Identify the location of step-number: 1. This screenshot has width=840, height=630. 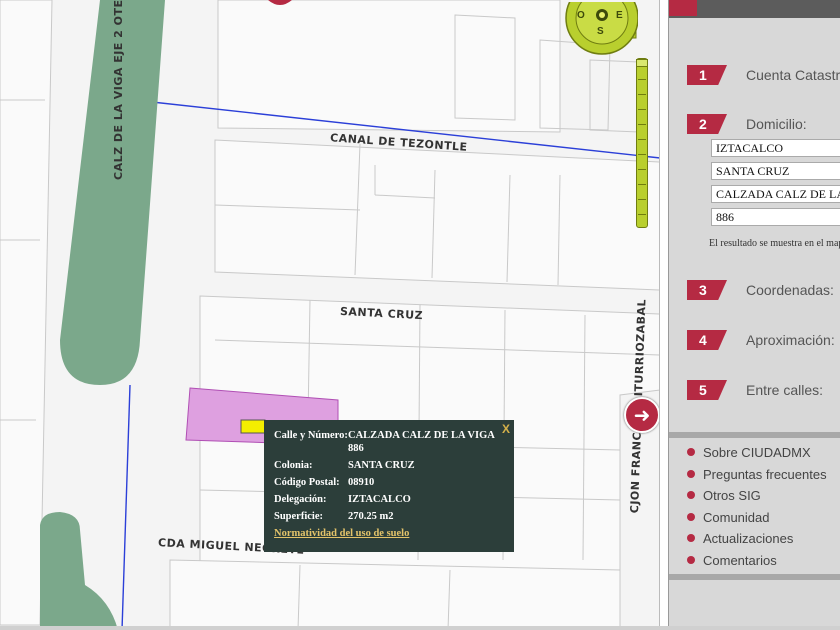
(707, 75).